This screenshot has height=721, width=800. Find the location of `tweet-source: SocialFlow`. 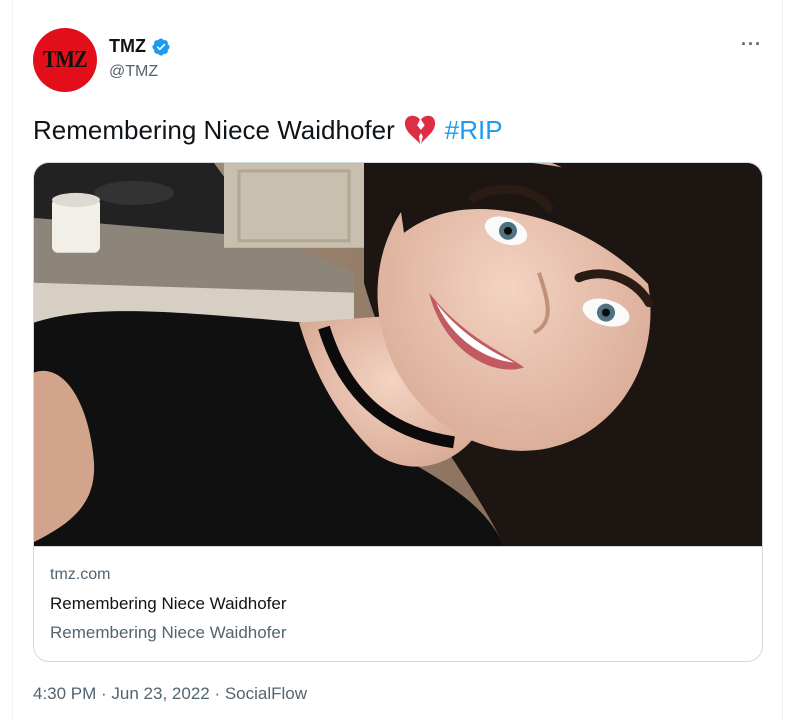

tweet-source: SocialFlow is located at coordinates (266, 693).